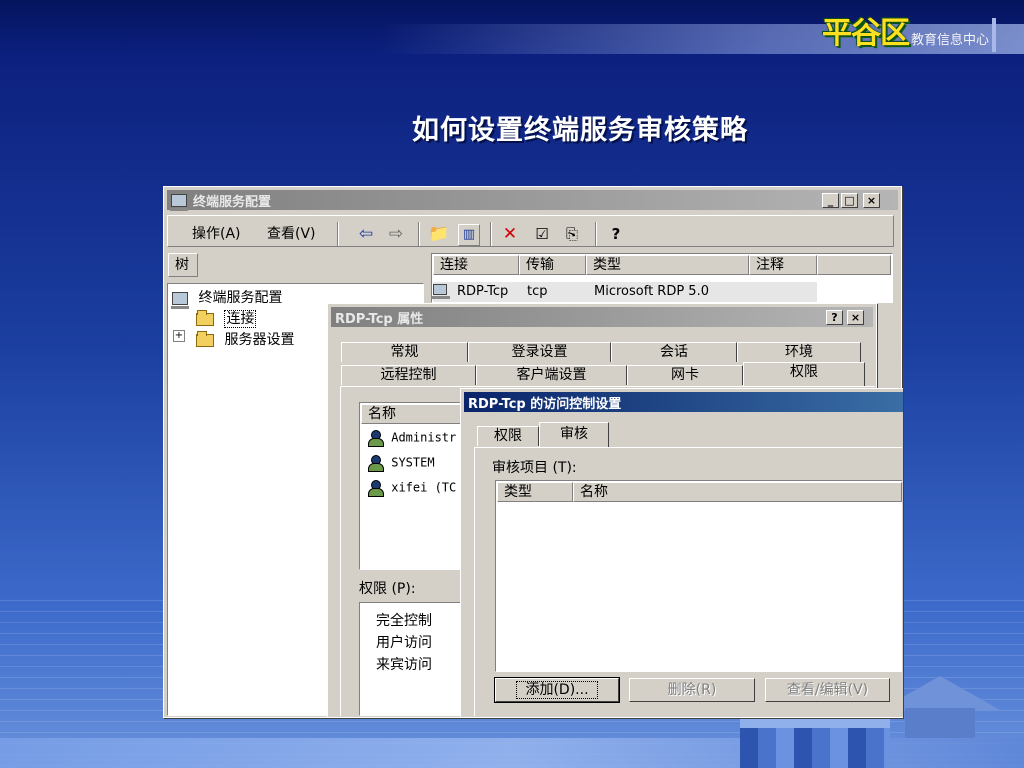  Describe the element at coordinates (580, 130) in the screenshot. I see `slide-title: 如何设置终端服务审核策略` at that location.